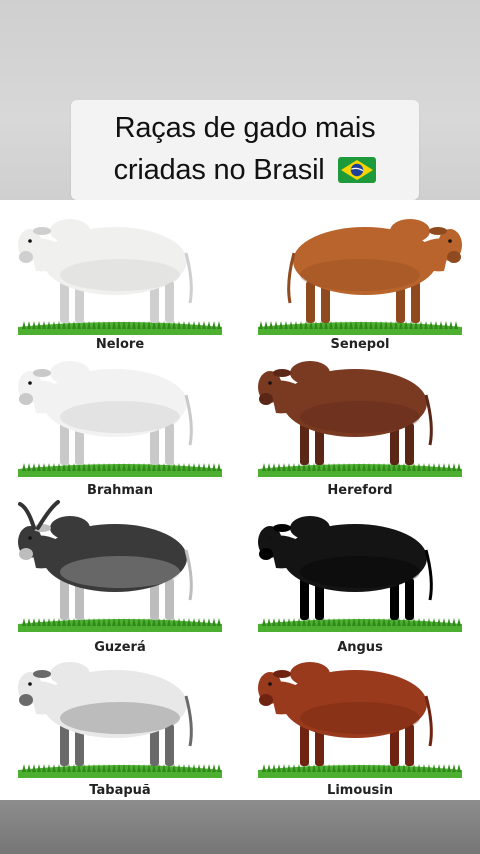 The image size is (480, 854). Describe the element at coordinates (357, 174) in the screenshot. I see `brazil-flag-icon` at that location.